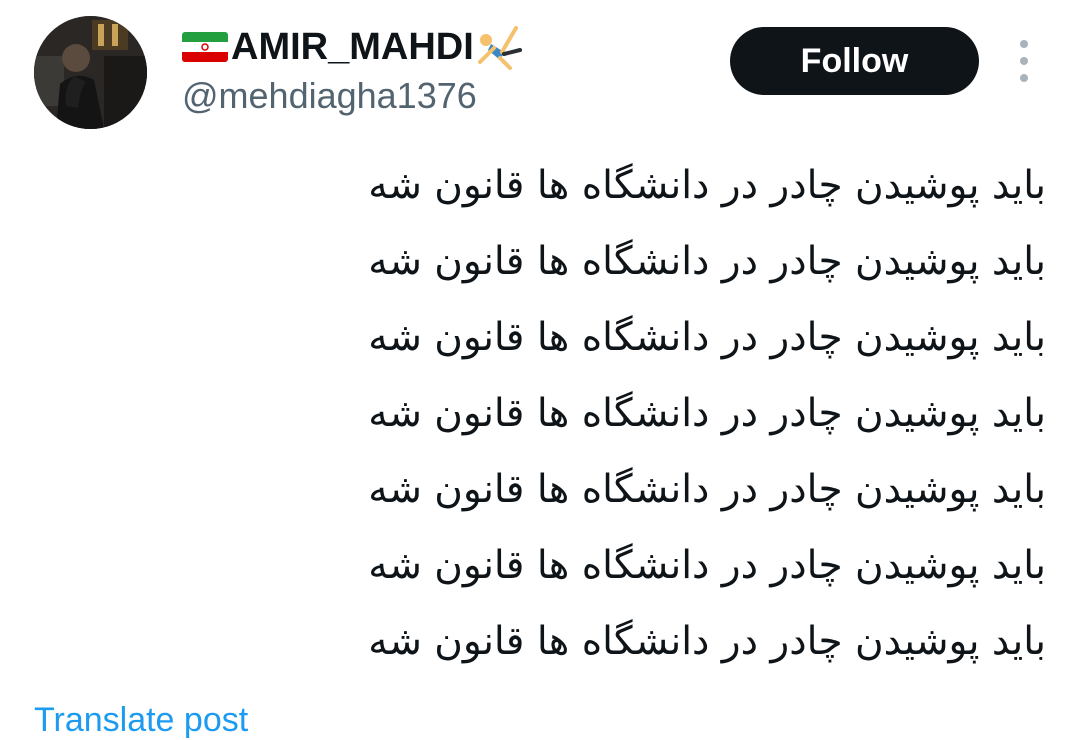  I want to click on iran-flag-icon, so click(205, 47).